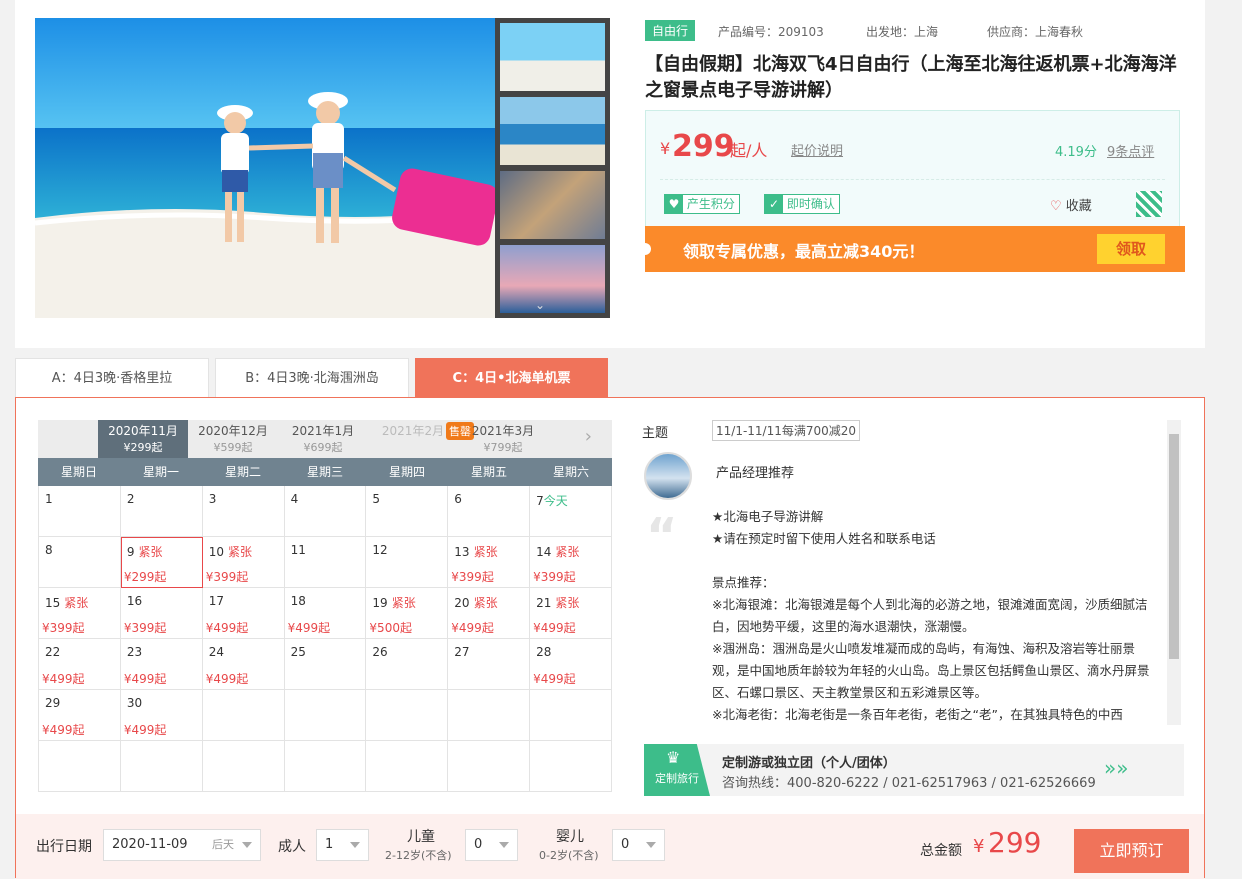  I want to click on month-tab-2021-3: 2021年3月 ¥799起, so click(503, 439).